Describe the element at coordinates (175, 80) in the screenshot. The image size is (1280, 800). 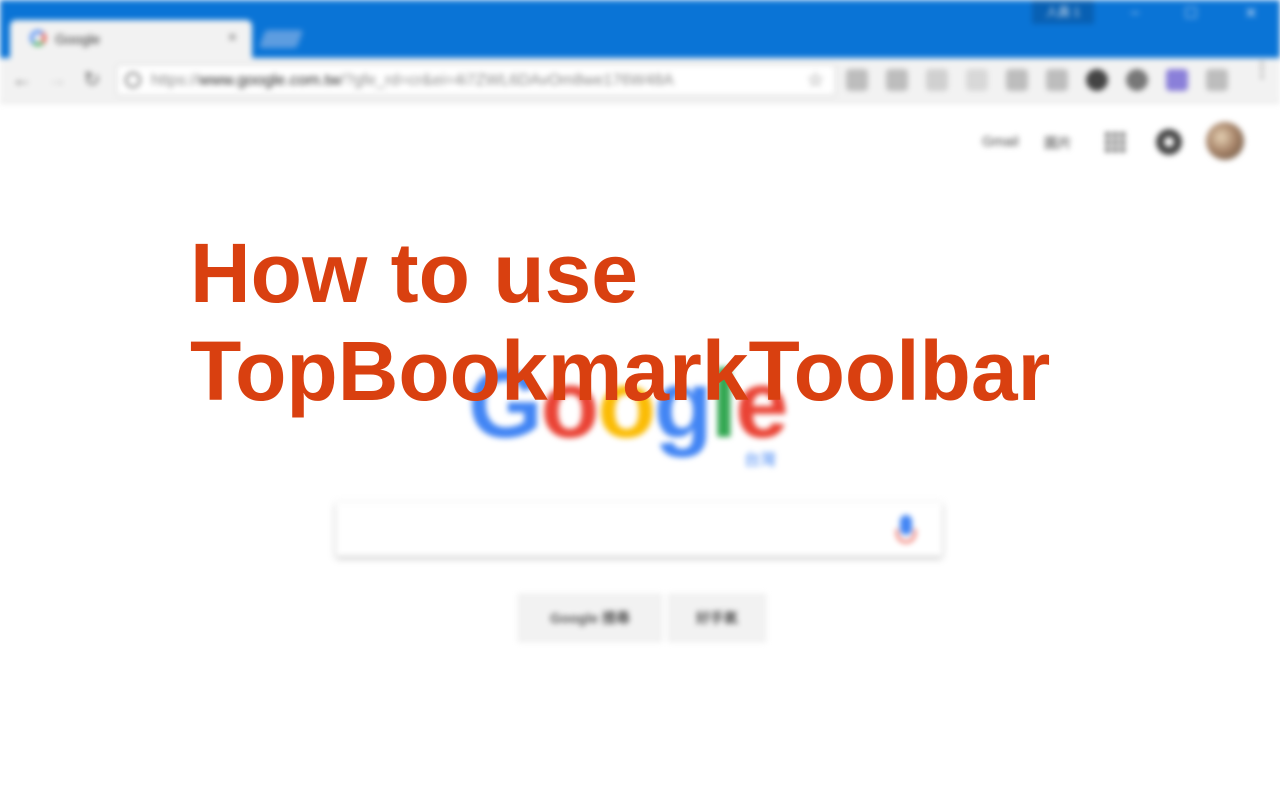
I see `url-scheme: https://` at that location.